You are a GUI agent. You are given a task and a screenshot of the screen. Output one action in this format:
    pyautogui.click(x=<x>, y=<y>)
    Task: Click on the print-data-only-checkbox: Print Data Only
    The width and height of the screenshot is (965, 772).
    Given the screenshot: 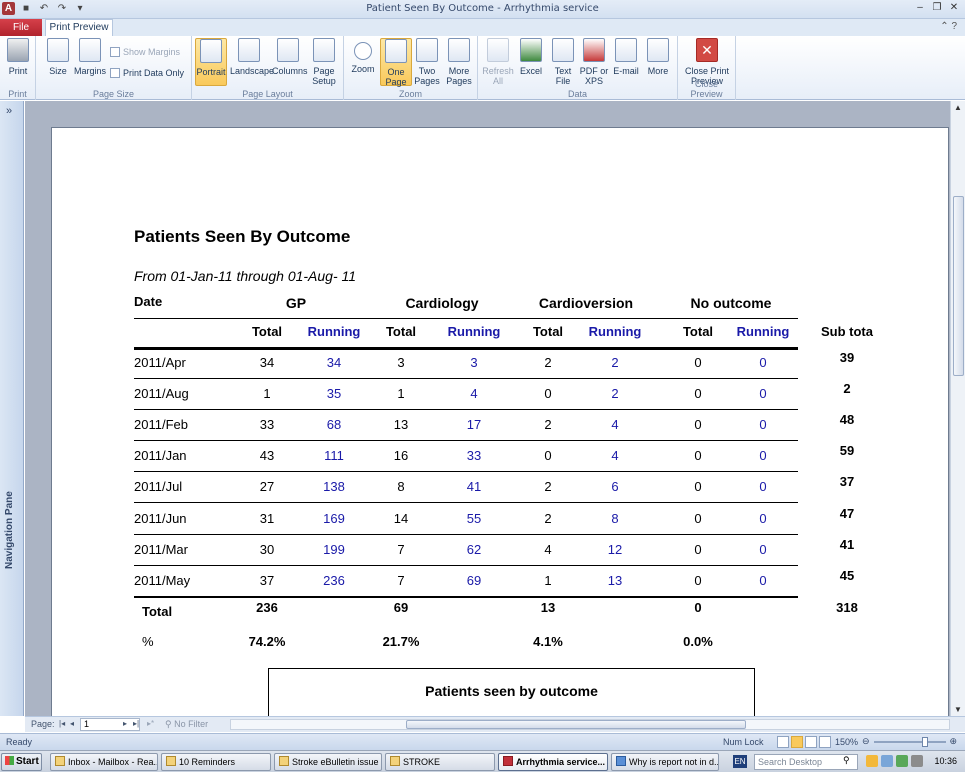 What is the action you would take?
    pyautogui.click(x=147, y=73)
    